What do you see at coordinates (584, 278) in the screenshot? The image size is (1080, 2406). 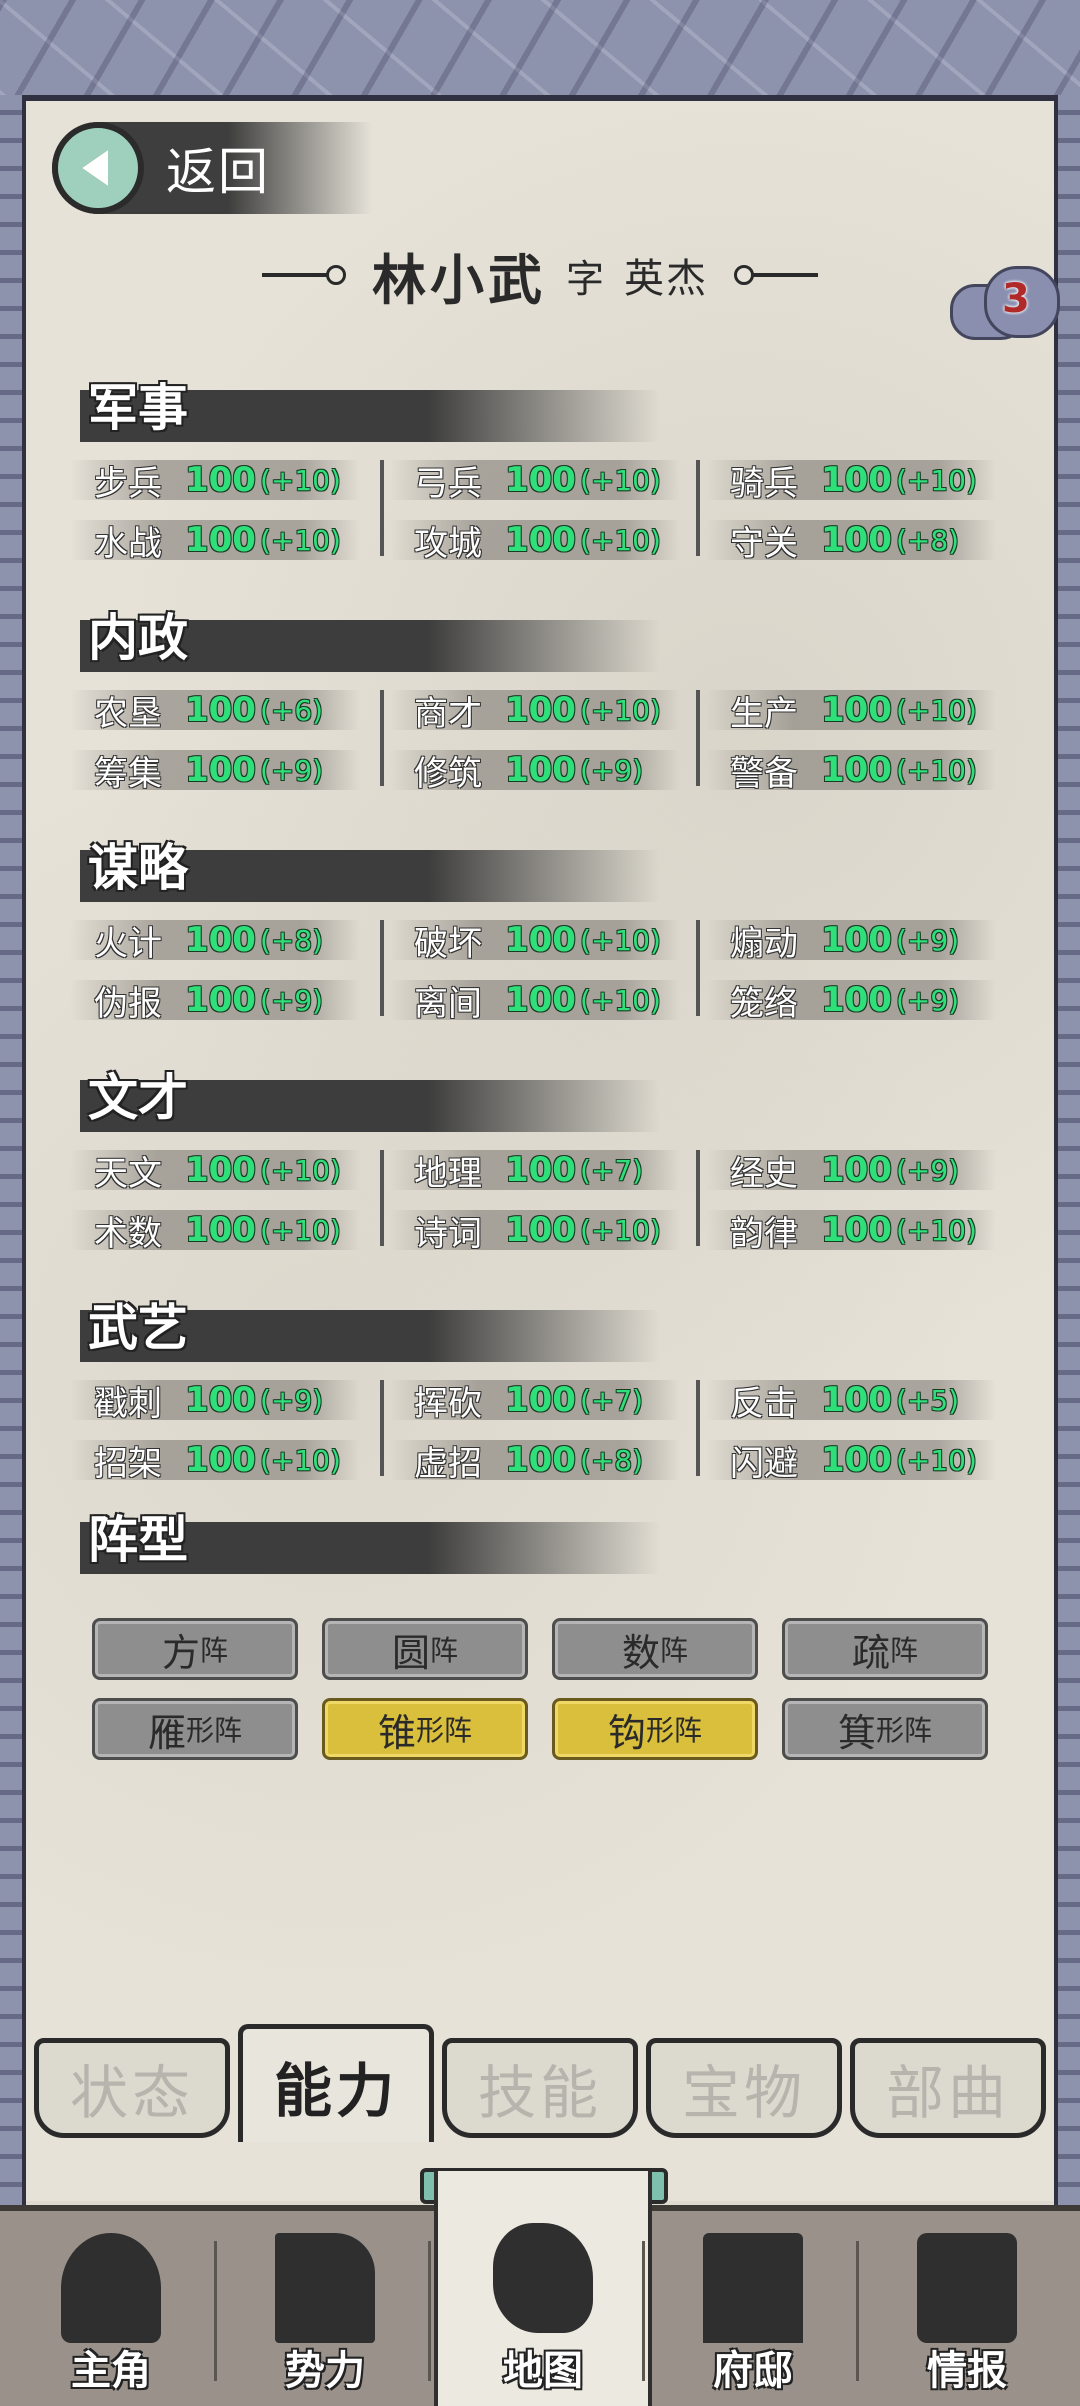 I see `courtesy-label: 字` at bounding box center [584, 278].